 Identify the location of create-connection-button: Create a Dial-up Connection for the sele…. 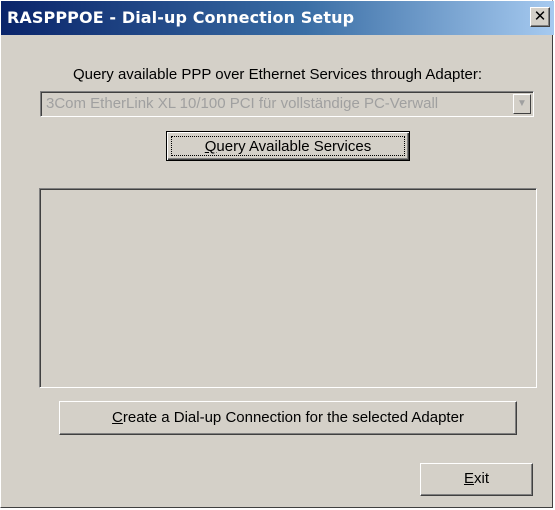
(288, 418).